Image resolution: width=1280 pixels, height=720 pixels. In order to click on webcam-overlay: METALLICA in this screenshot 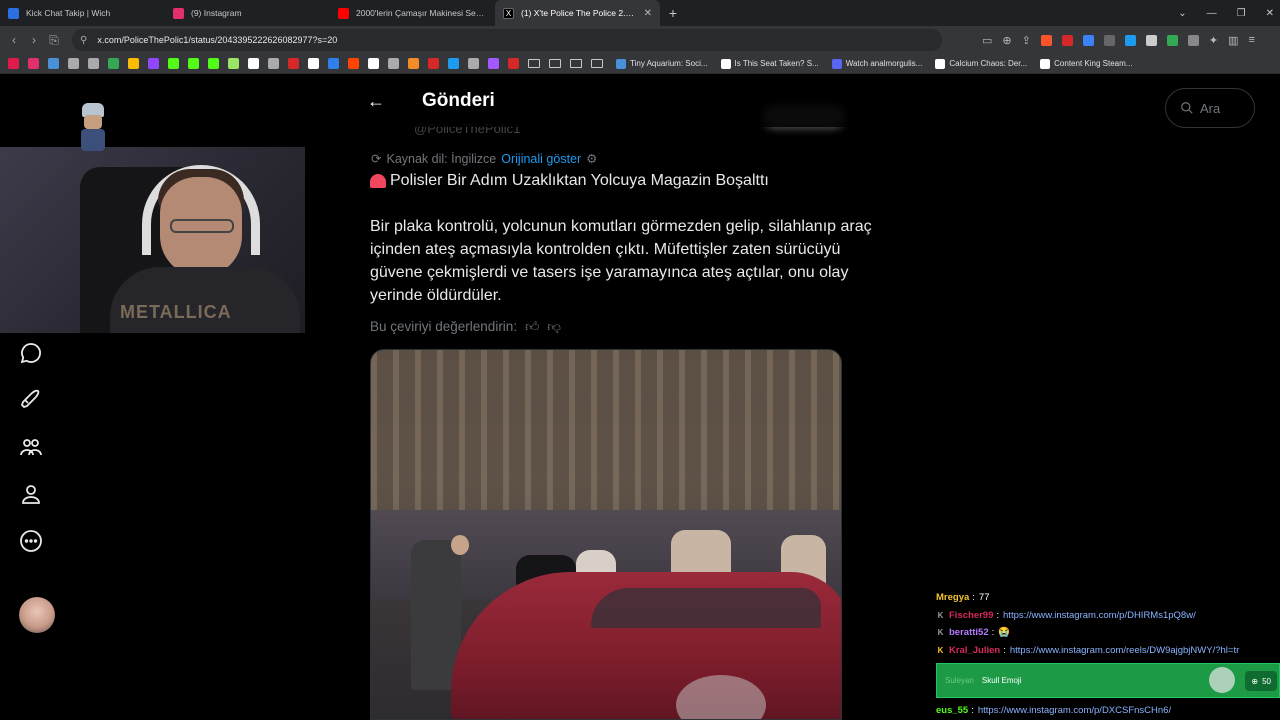, I will do `click(152, 240)`.